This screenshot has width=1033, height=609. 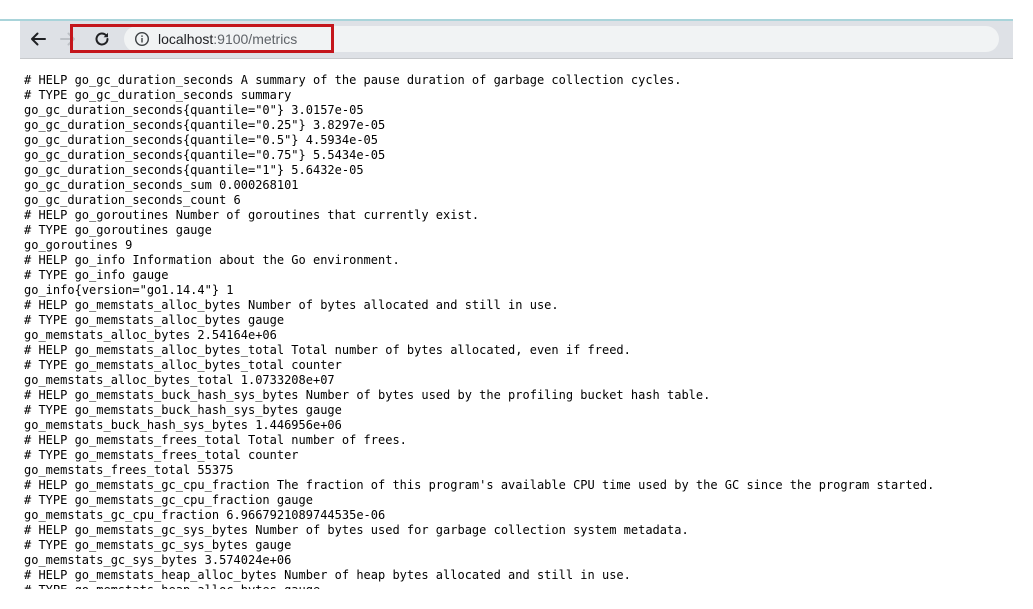 I want to click on metrics-line: go_memstats_alloc_bytes 2.54164e+06, so click(x=150, y=335).